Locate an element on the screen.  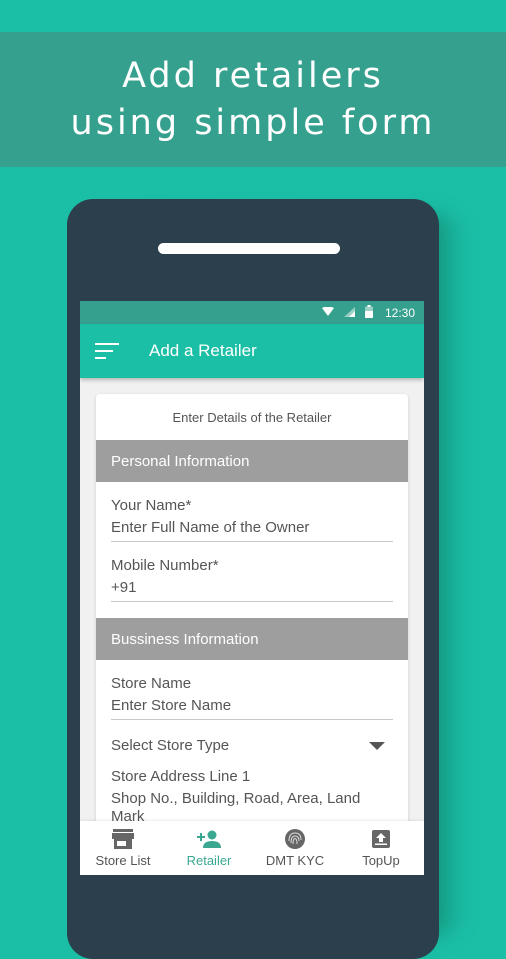
nav-item-retailer: Retailer is located at coordinates (209, 848).